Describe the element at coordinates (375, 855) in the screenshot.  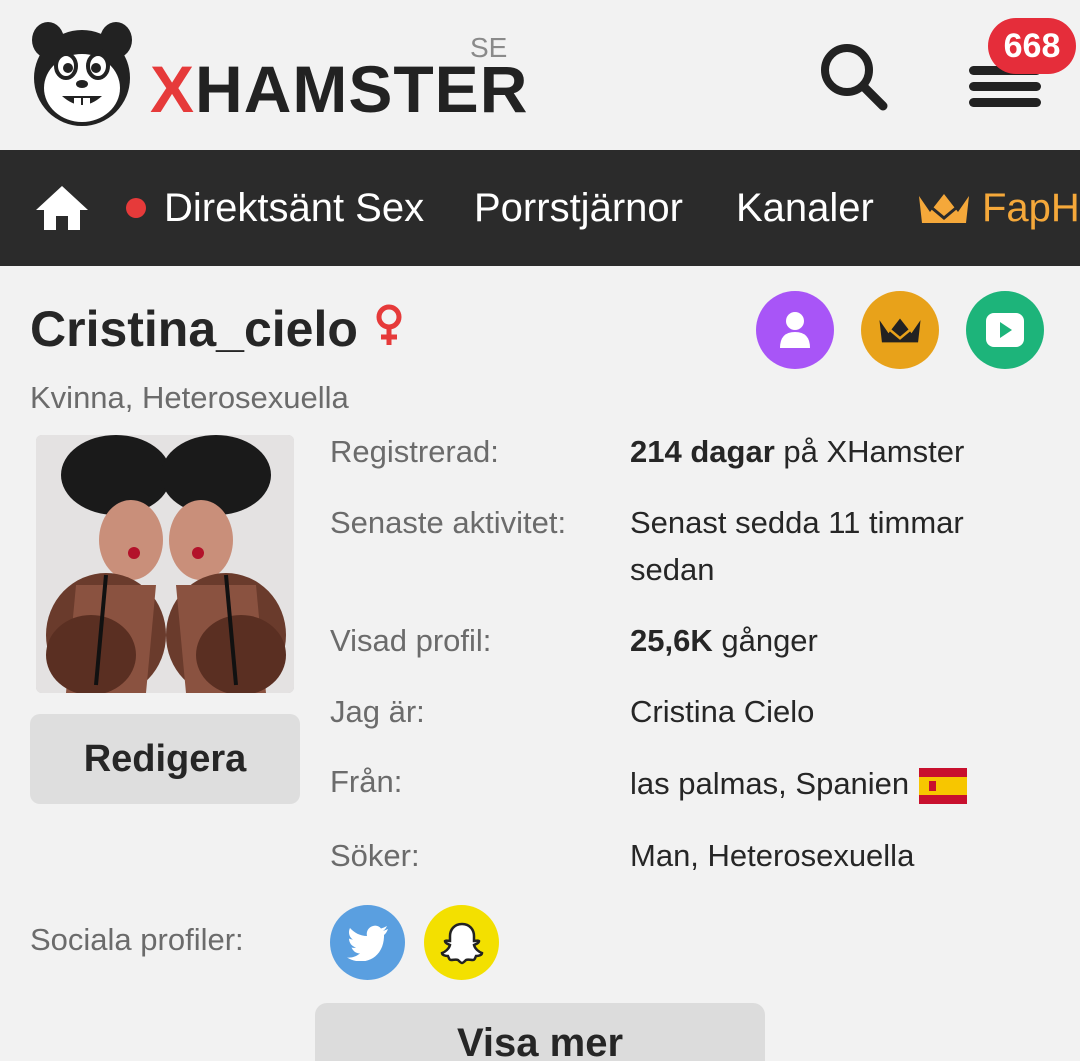
I see `info-label-seeking: Söker:` at that location.